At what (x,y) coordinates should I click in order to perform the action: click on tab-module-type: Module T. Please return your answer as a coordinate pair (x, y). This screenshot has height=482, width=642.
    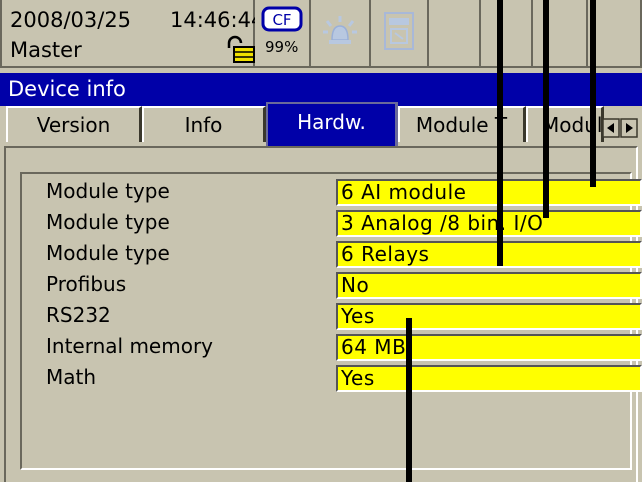
    Looking at the image, I should click on (462, 124).